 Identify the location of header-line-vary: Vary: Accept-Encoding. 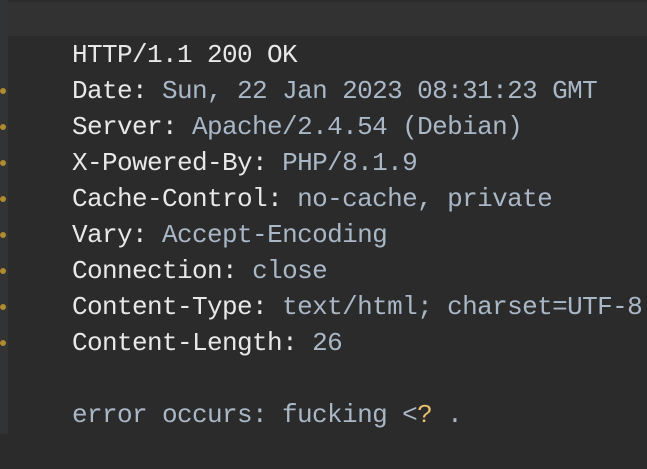
(200, 215).